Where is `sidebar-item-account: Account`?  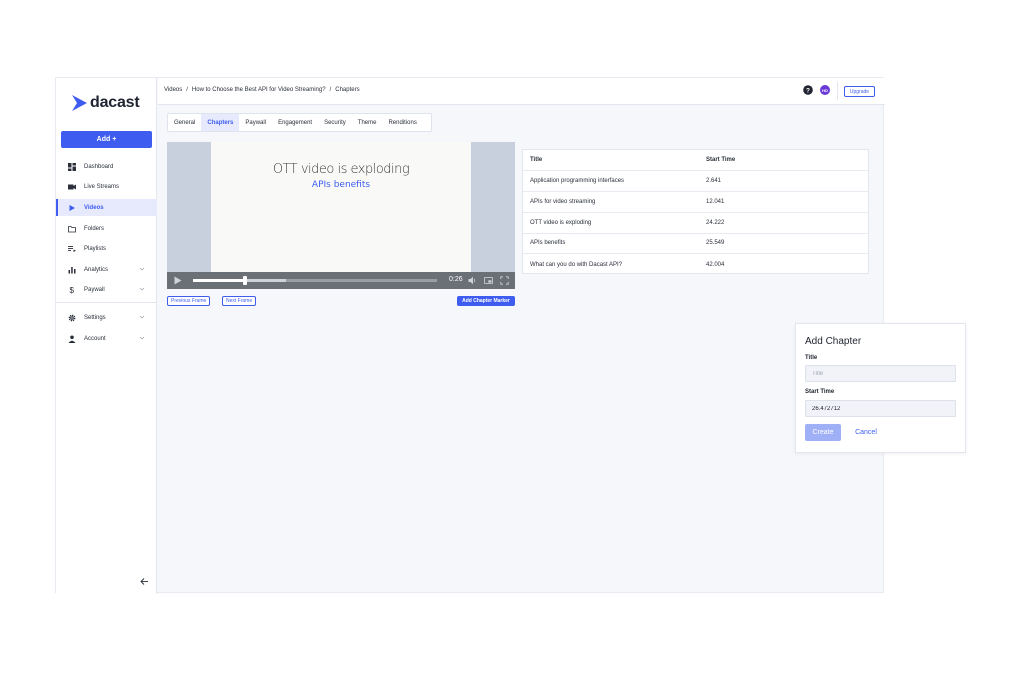
sidebar-item-account: Account is located at coordinates (106, 338).